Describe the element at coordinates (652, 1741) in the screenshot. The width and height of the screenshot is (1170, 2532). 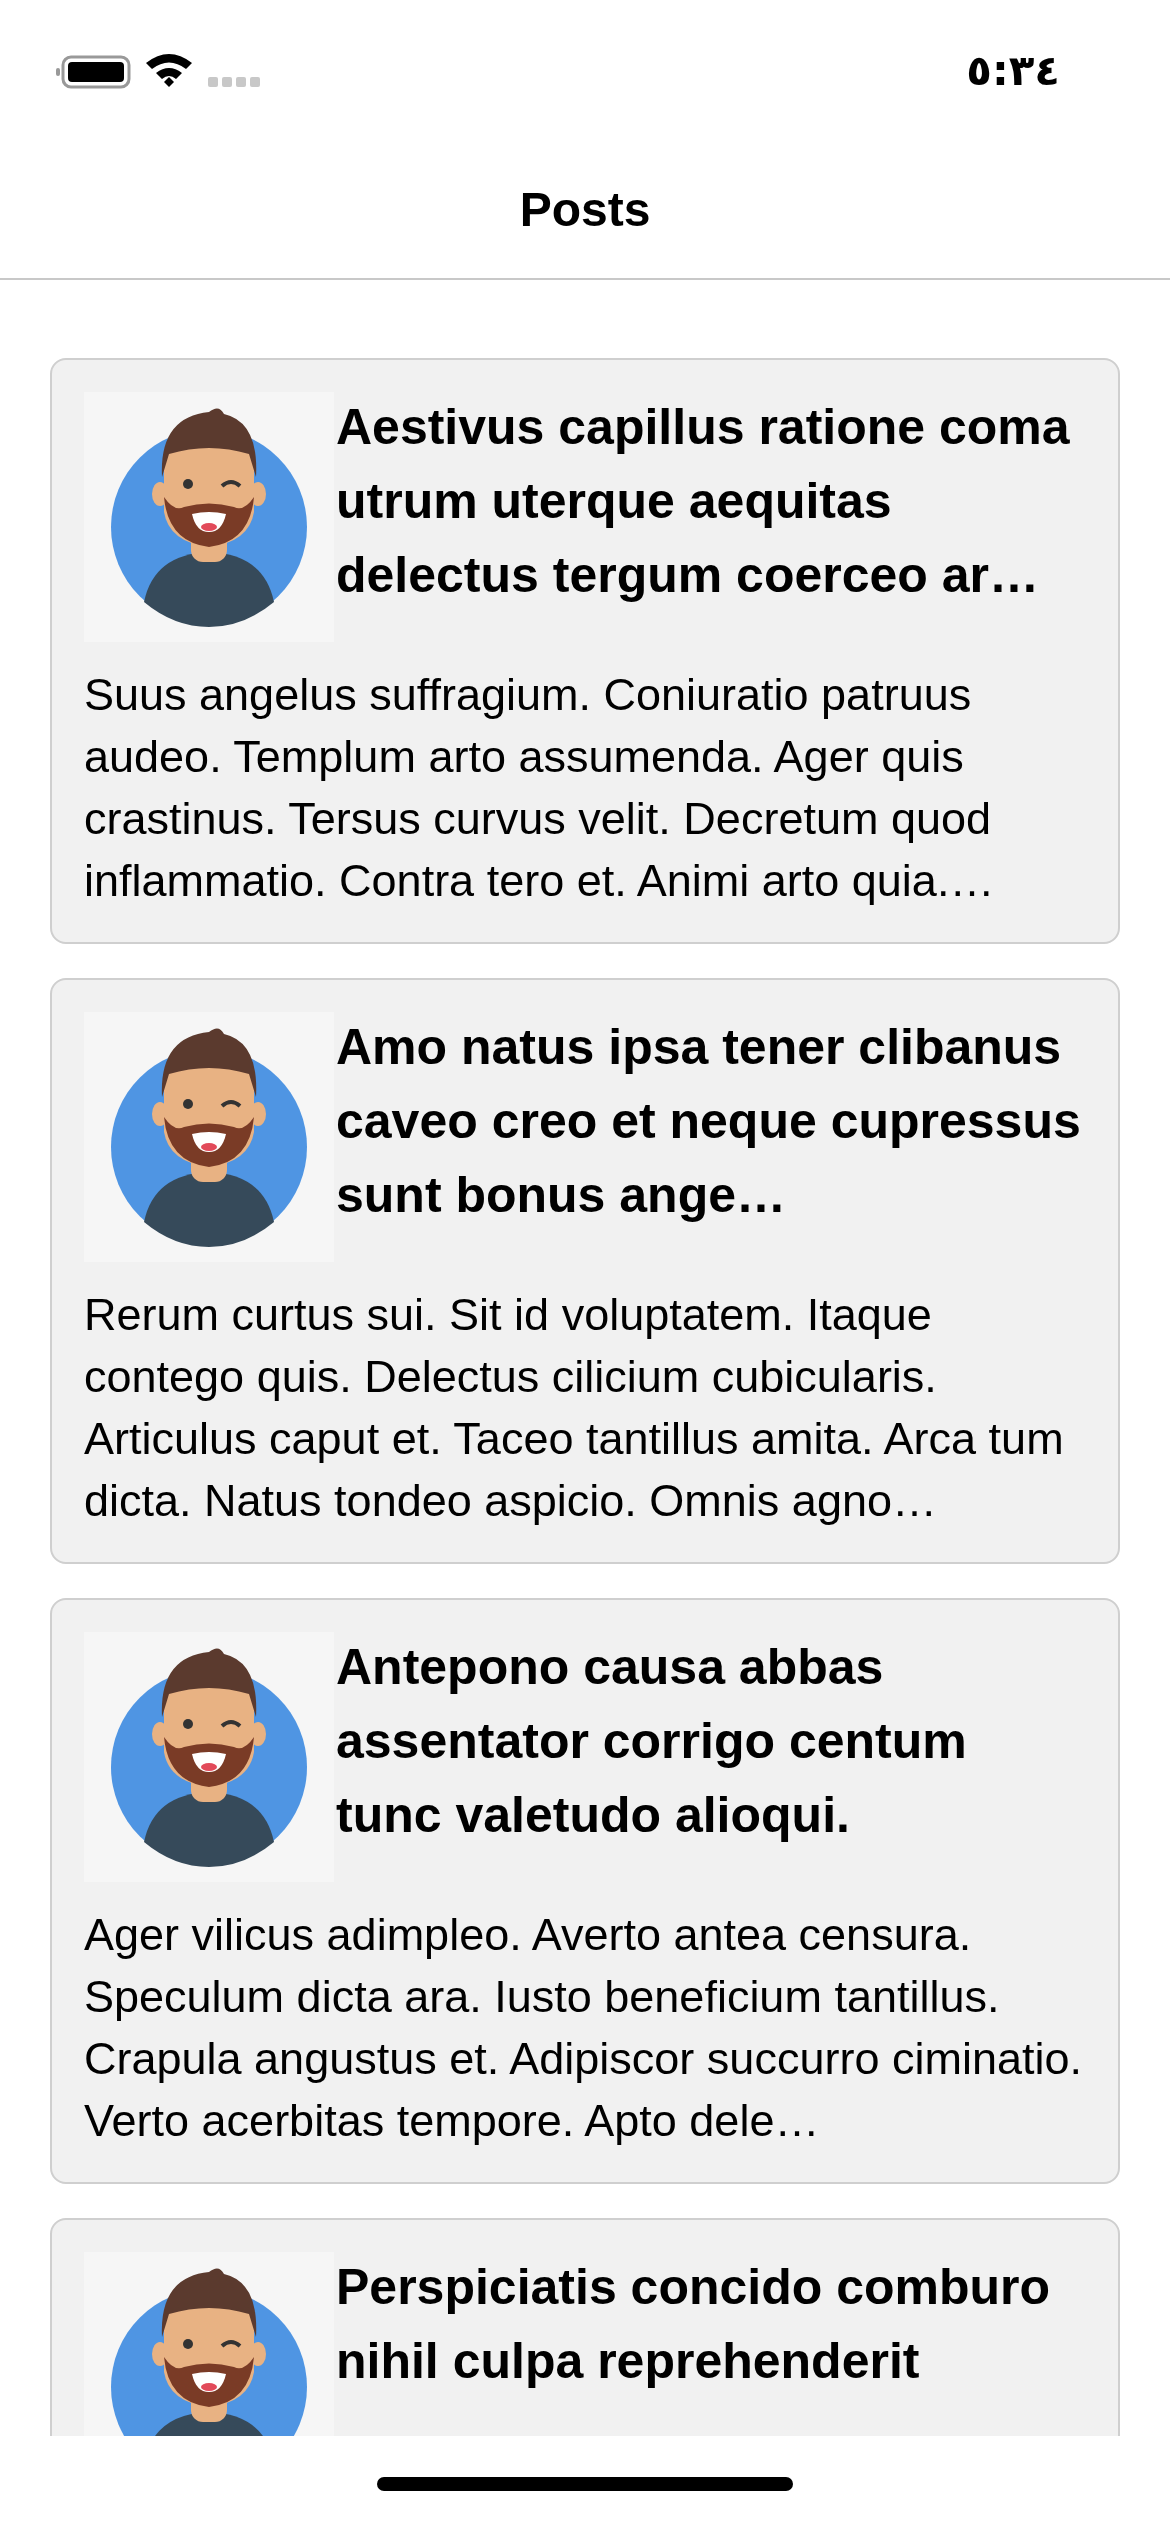
I see `post-title: Antepono causa abbas assentator corrigo centum tunc valetudo alioqui.` at that location.